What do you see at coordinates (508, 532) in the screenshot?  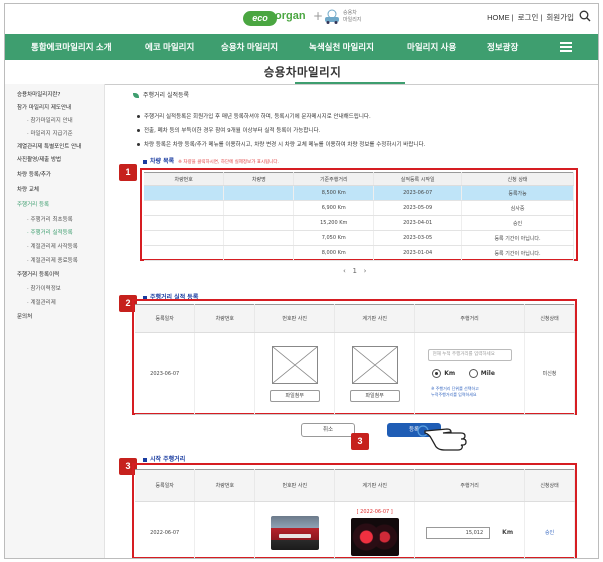 I see `start-distance-unit: Km` at bounding box center [508, 532].